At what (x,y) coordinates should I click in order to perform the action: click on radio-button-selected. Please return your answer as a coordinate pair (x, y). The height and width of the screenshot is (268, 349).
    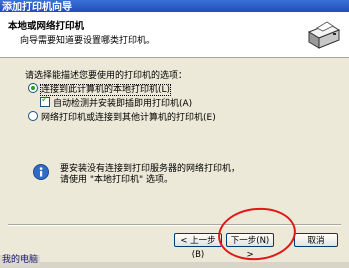
    Looking at the image, I should click on (33, 88).